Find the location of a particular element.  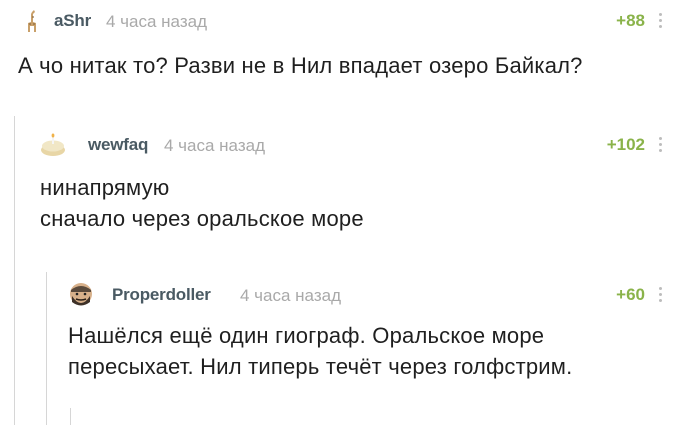

comment-header: wewfaq 4 часа назад +102 is located at coordinates (351, 147).